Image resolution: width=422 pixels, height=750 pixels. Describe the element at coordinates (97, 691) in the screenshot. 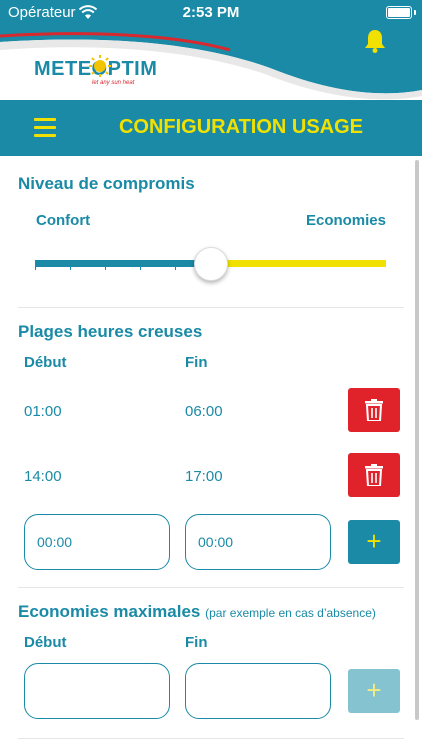

I see `max-savings-start-input` at that location.